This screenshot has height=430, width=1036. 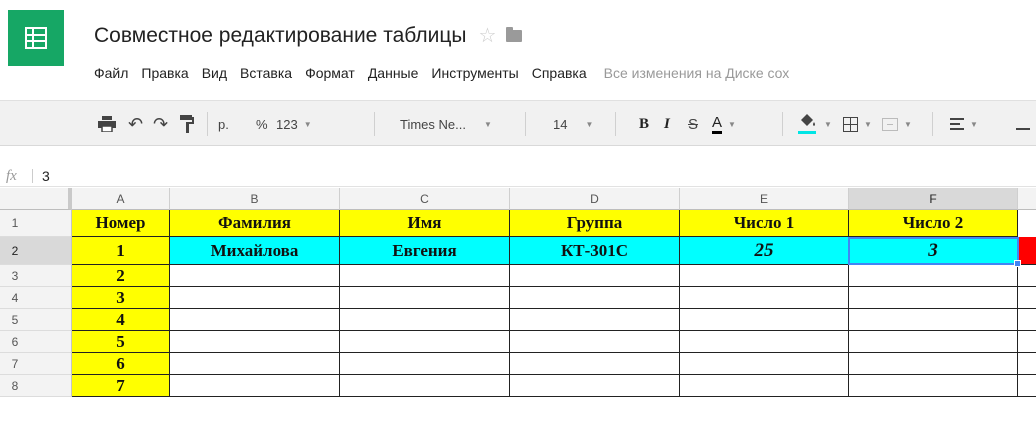 What do you see at coordinates (425, 251) in the screenshot?
I see `data-cell-c2: Евгения` at bounding box center [425, 251].